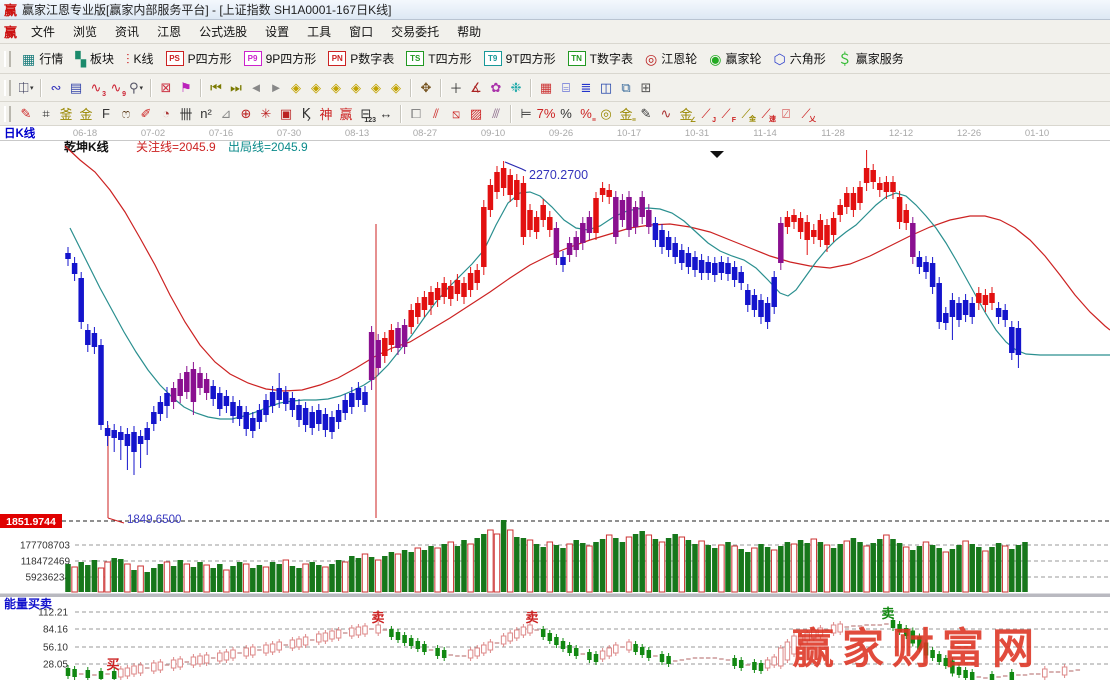  What do you see at coordinates (26, 88) in the screenshot?
I see `candle-type-dropdown: ⎅ ▾` at bounding box center [26, 88].